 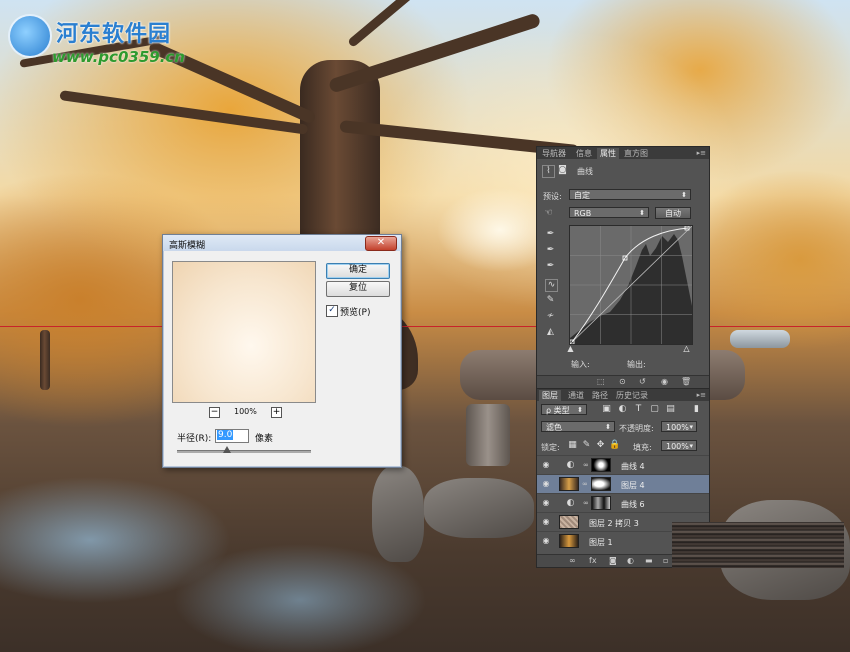 I want to click on filter-adjustment-icon: ◐, so click(x=622, y=409).